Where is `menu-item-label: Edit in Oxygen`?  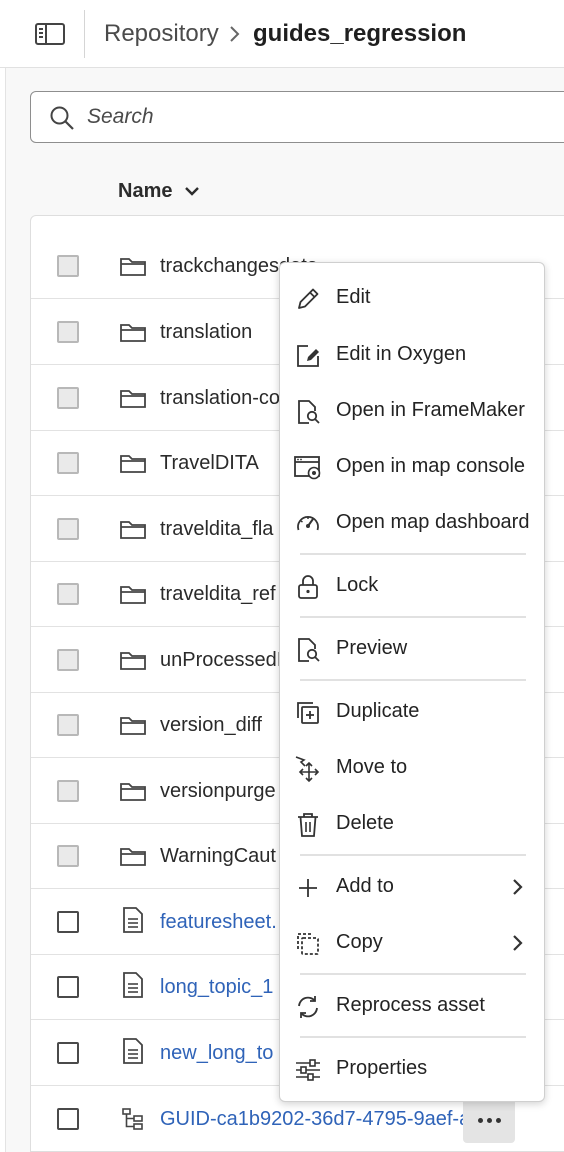
menu-item-label: Edit in Oxygen is located at coordinates (401, 354).